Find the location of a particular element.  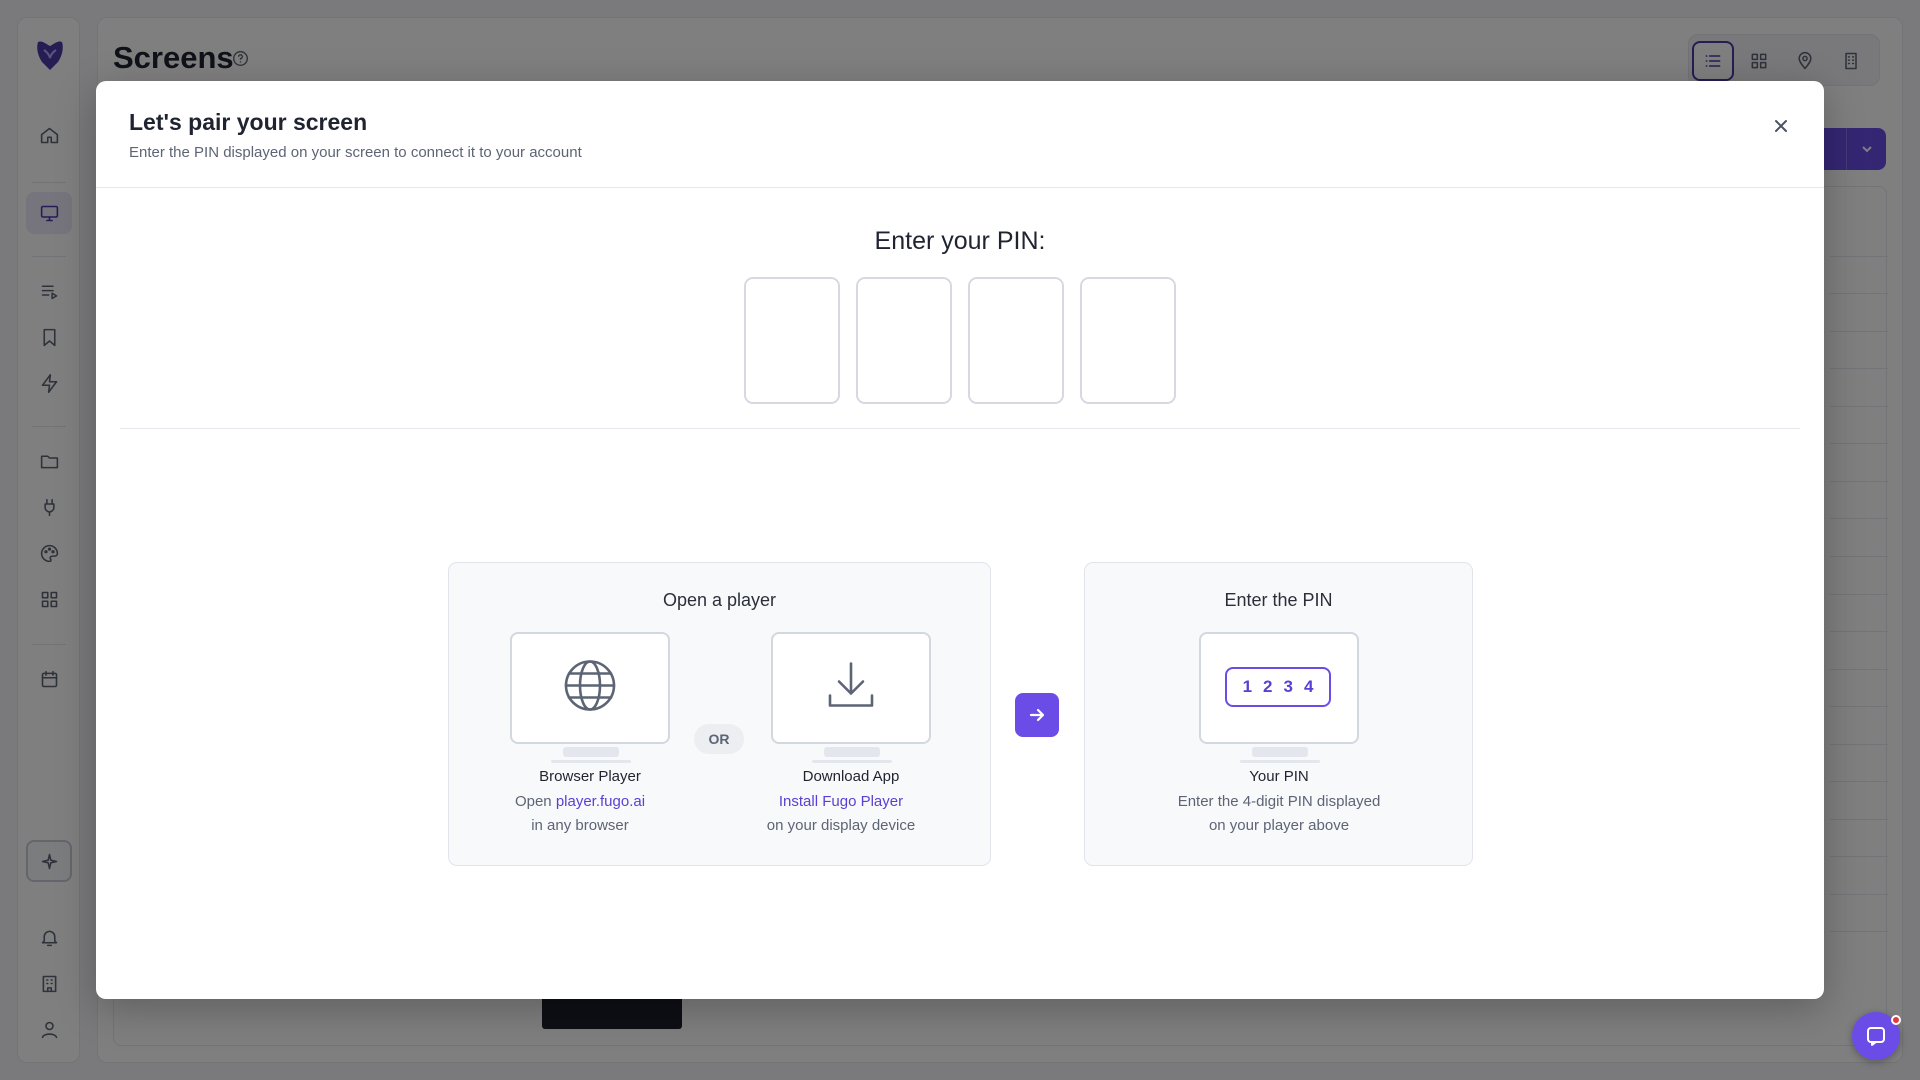

sample-pin: 1 2 3 4 is located at coordinates (1278, 687).